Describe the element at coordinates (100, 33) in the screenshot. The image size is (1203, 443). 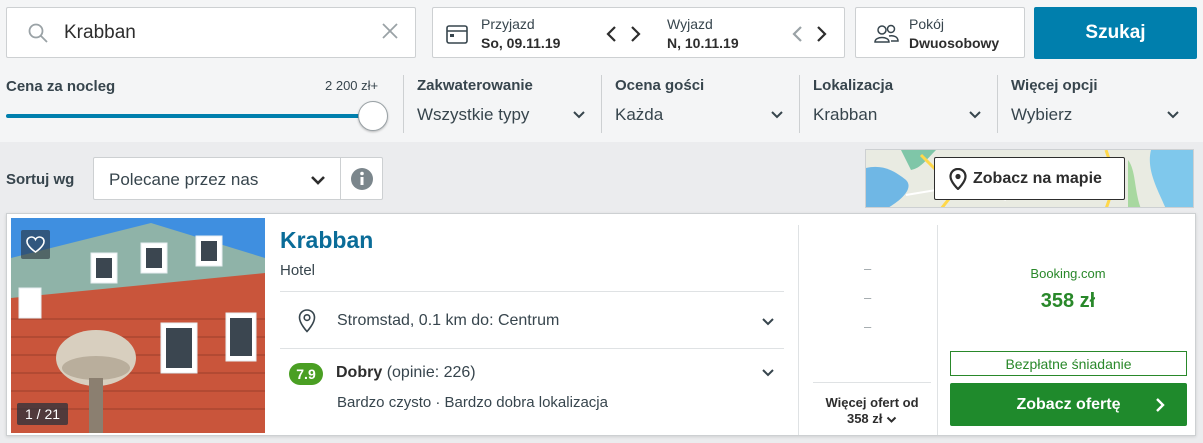
I see `destination-value: Krabban` at that location.